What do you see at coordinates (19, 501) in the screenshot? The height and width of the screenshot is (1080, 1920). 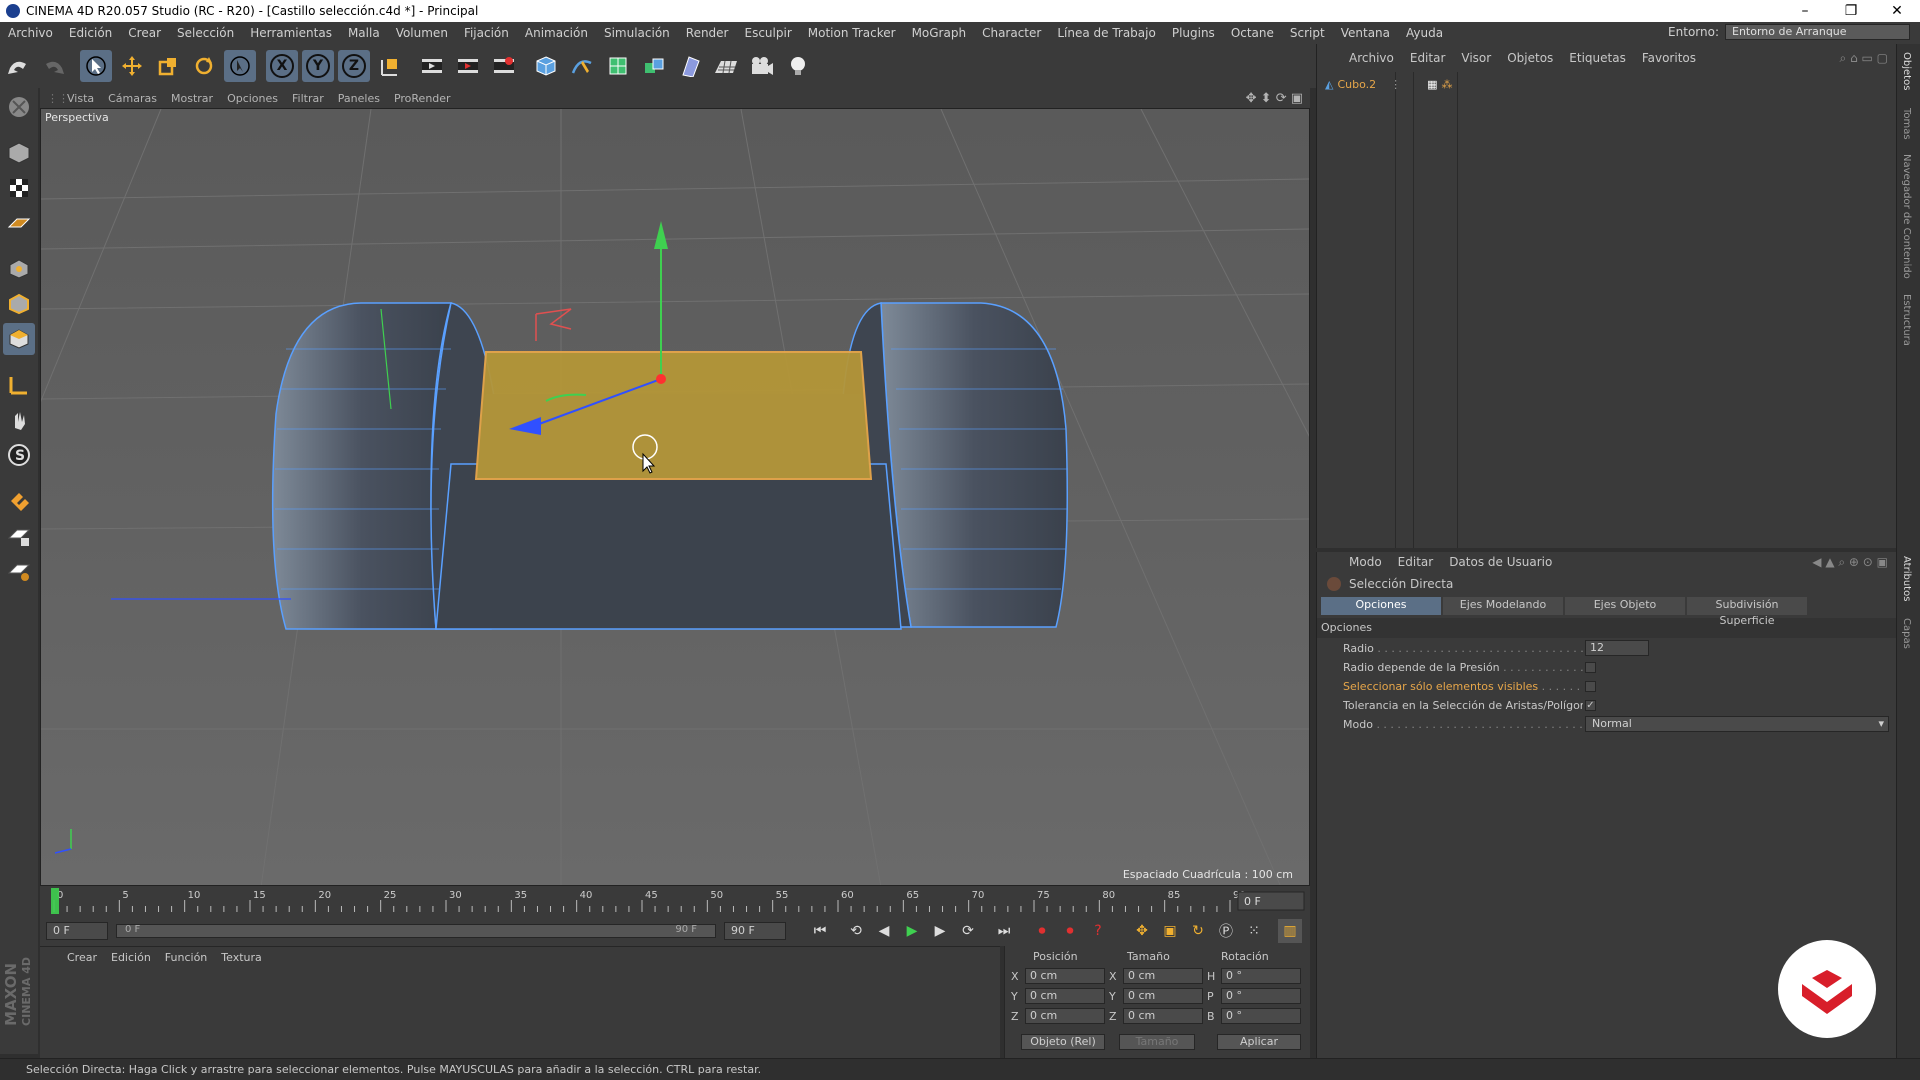 I see `snap-icon` at bounding box center [19, 501].